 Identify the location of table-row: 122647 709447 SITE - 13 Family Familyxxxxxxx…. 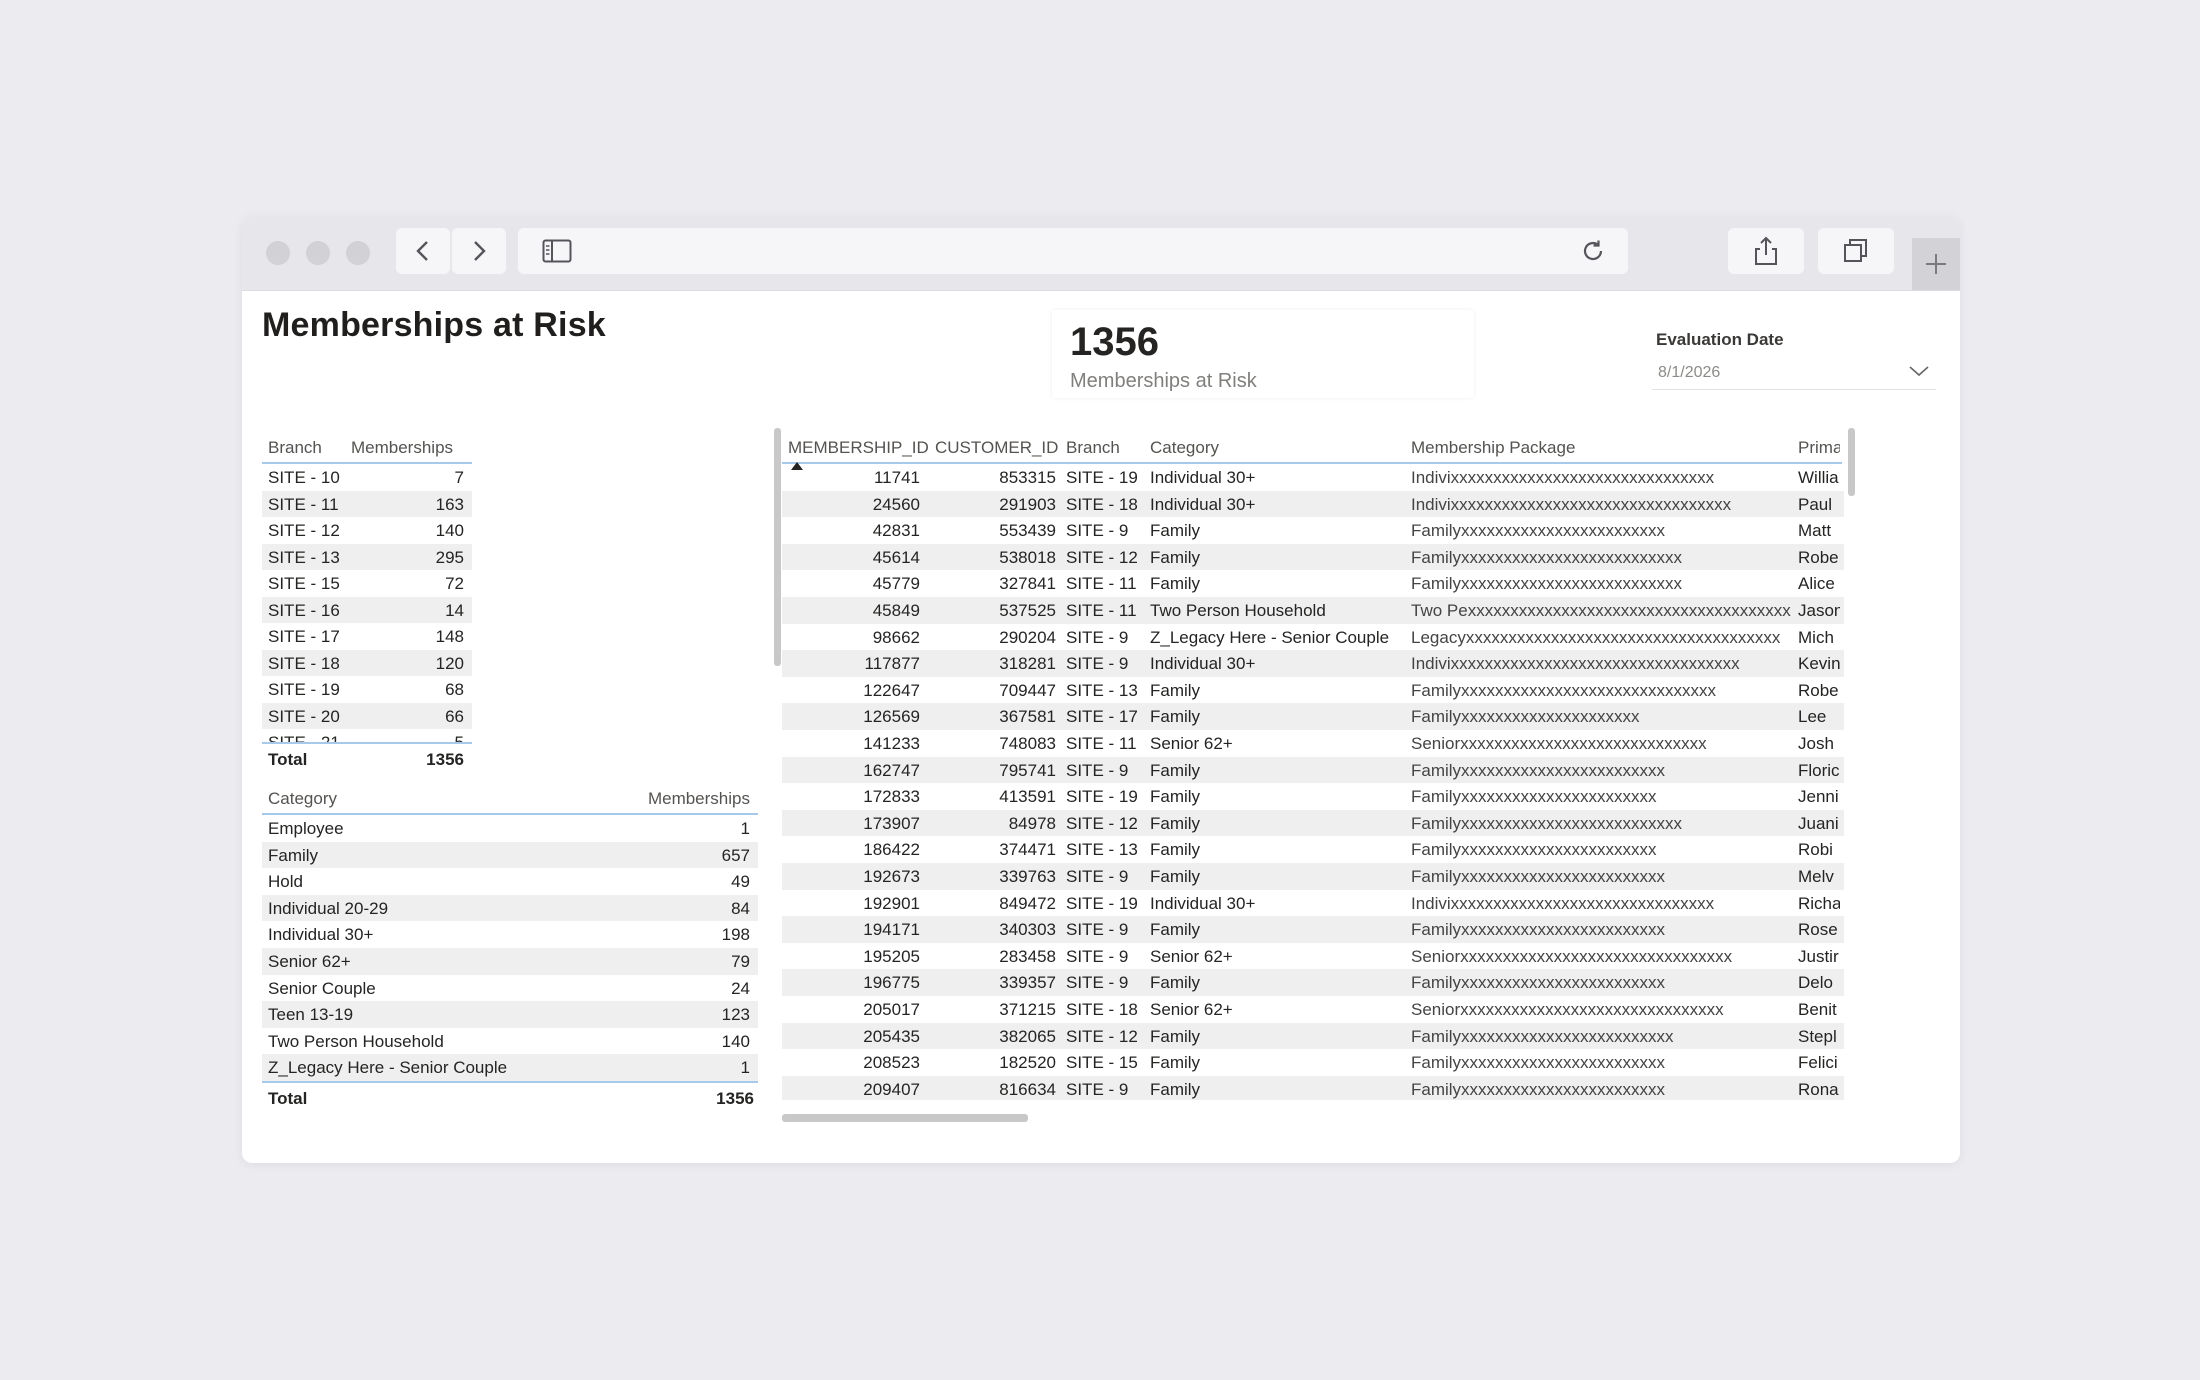
(1313, 690).